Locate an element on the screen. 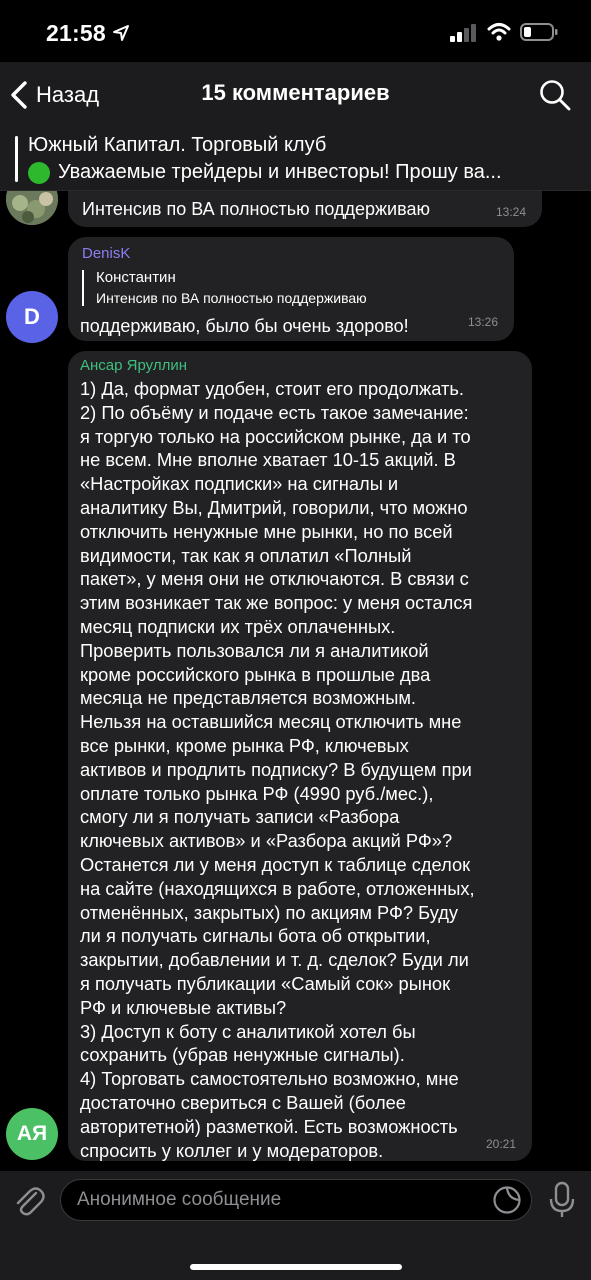 This screenshot has width=591, height=1280. reply-text: Интенсив по ВА полностью поддерживаю is located at coordinates (231, 298).